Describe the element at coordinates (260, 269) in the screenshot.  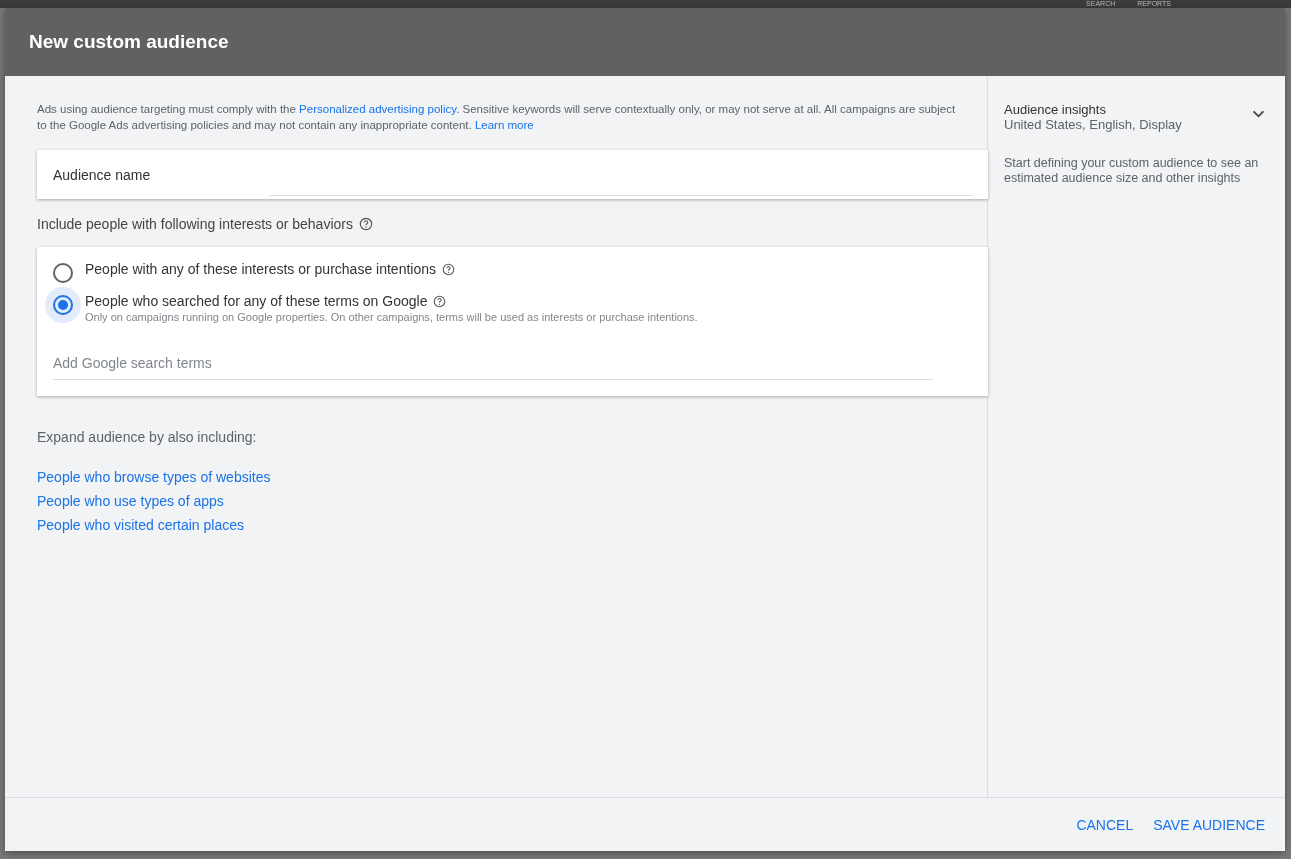
I see `option-label: People with any of these interests or purchase intentions` at that location.